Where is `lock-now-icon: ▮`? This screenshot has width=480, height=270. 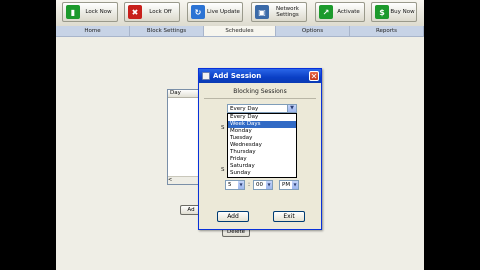 lock-now-icon: ▮ is located at coordinates (73, 12).